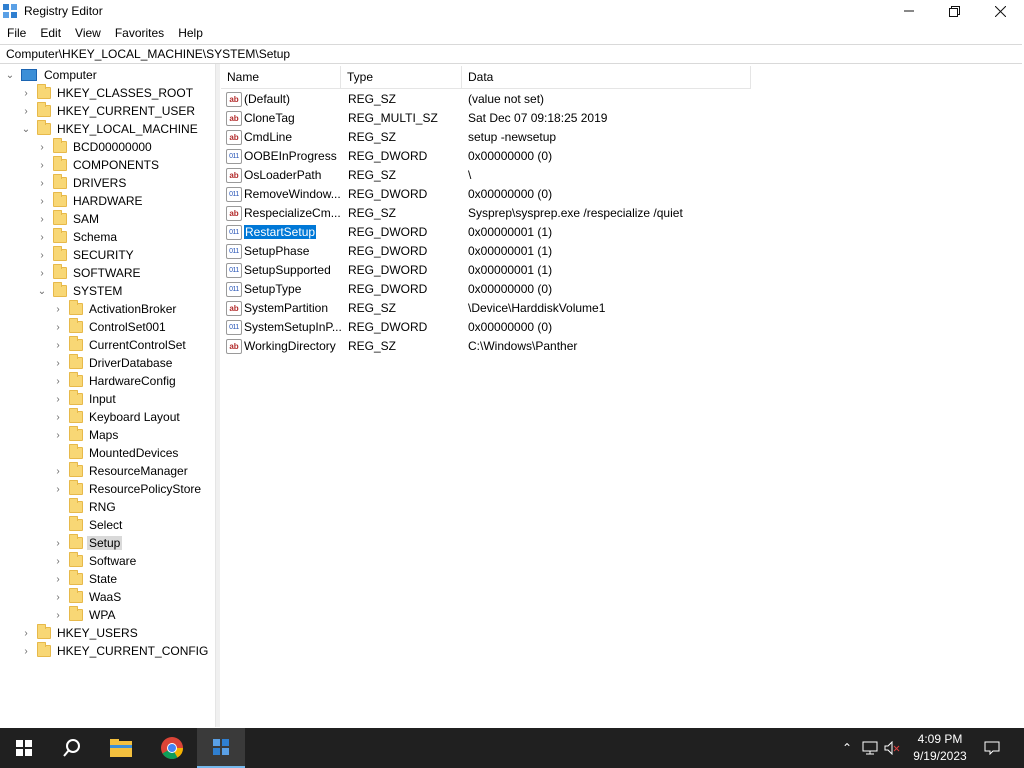 This screenshot has width=1024, height=768. I want to click on tree-item-hku: › HKEY_USERS, so click(80, 633).